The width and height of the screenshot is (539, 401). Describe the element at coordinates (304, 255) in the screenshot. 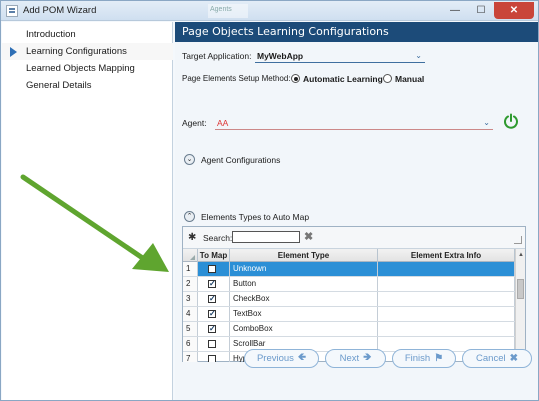

I see `column-header-element-type: Element Type` at that location.